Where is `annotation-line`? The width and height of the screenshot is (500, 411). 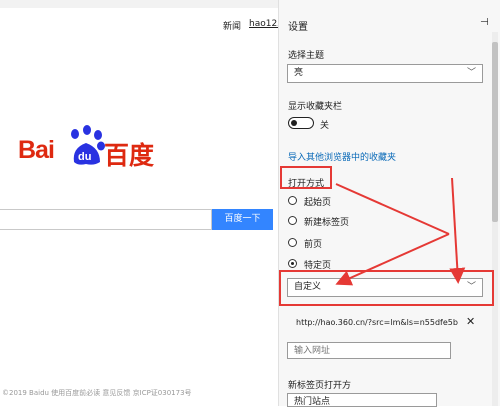
annotation-line is located at coordinates (392, 209).